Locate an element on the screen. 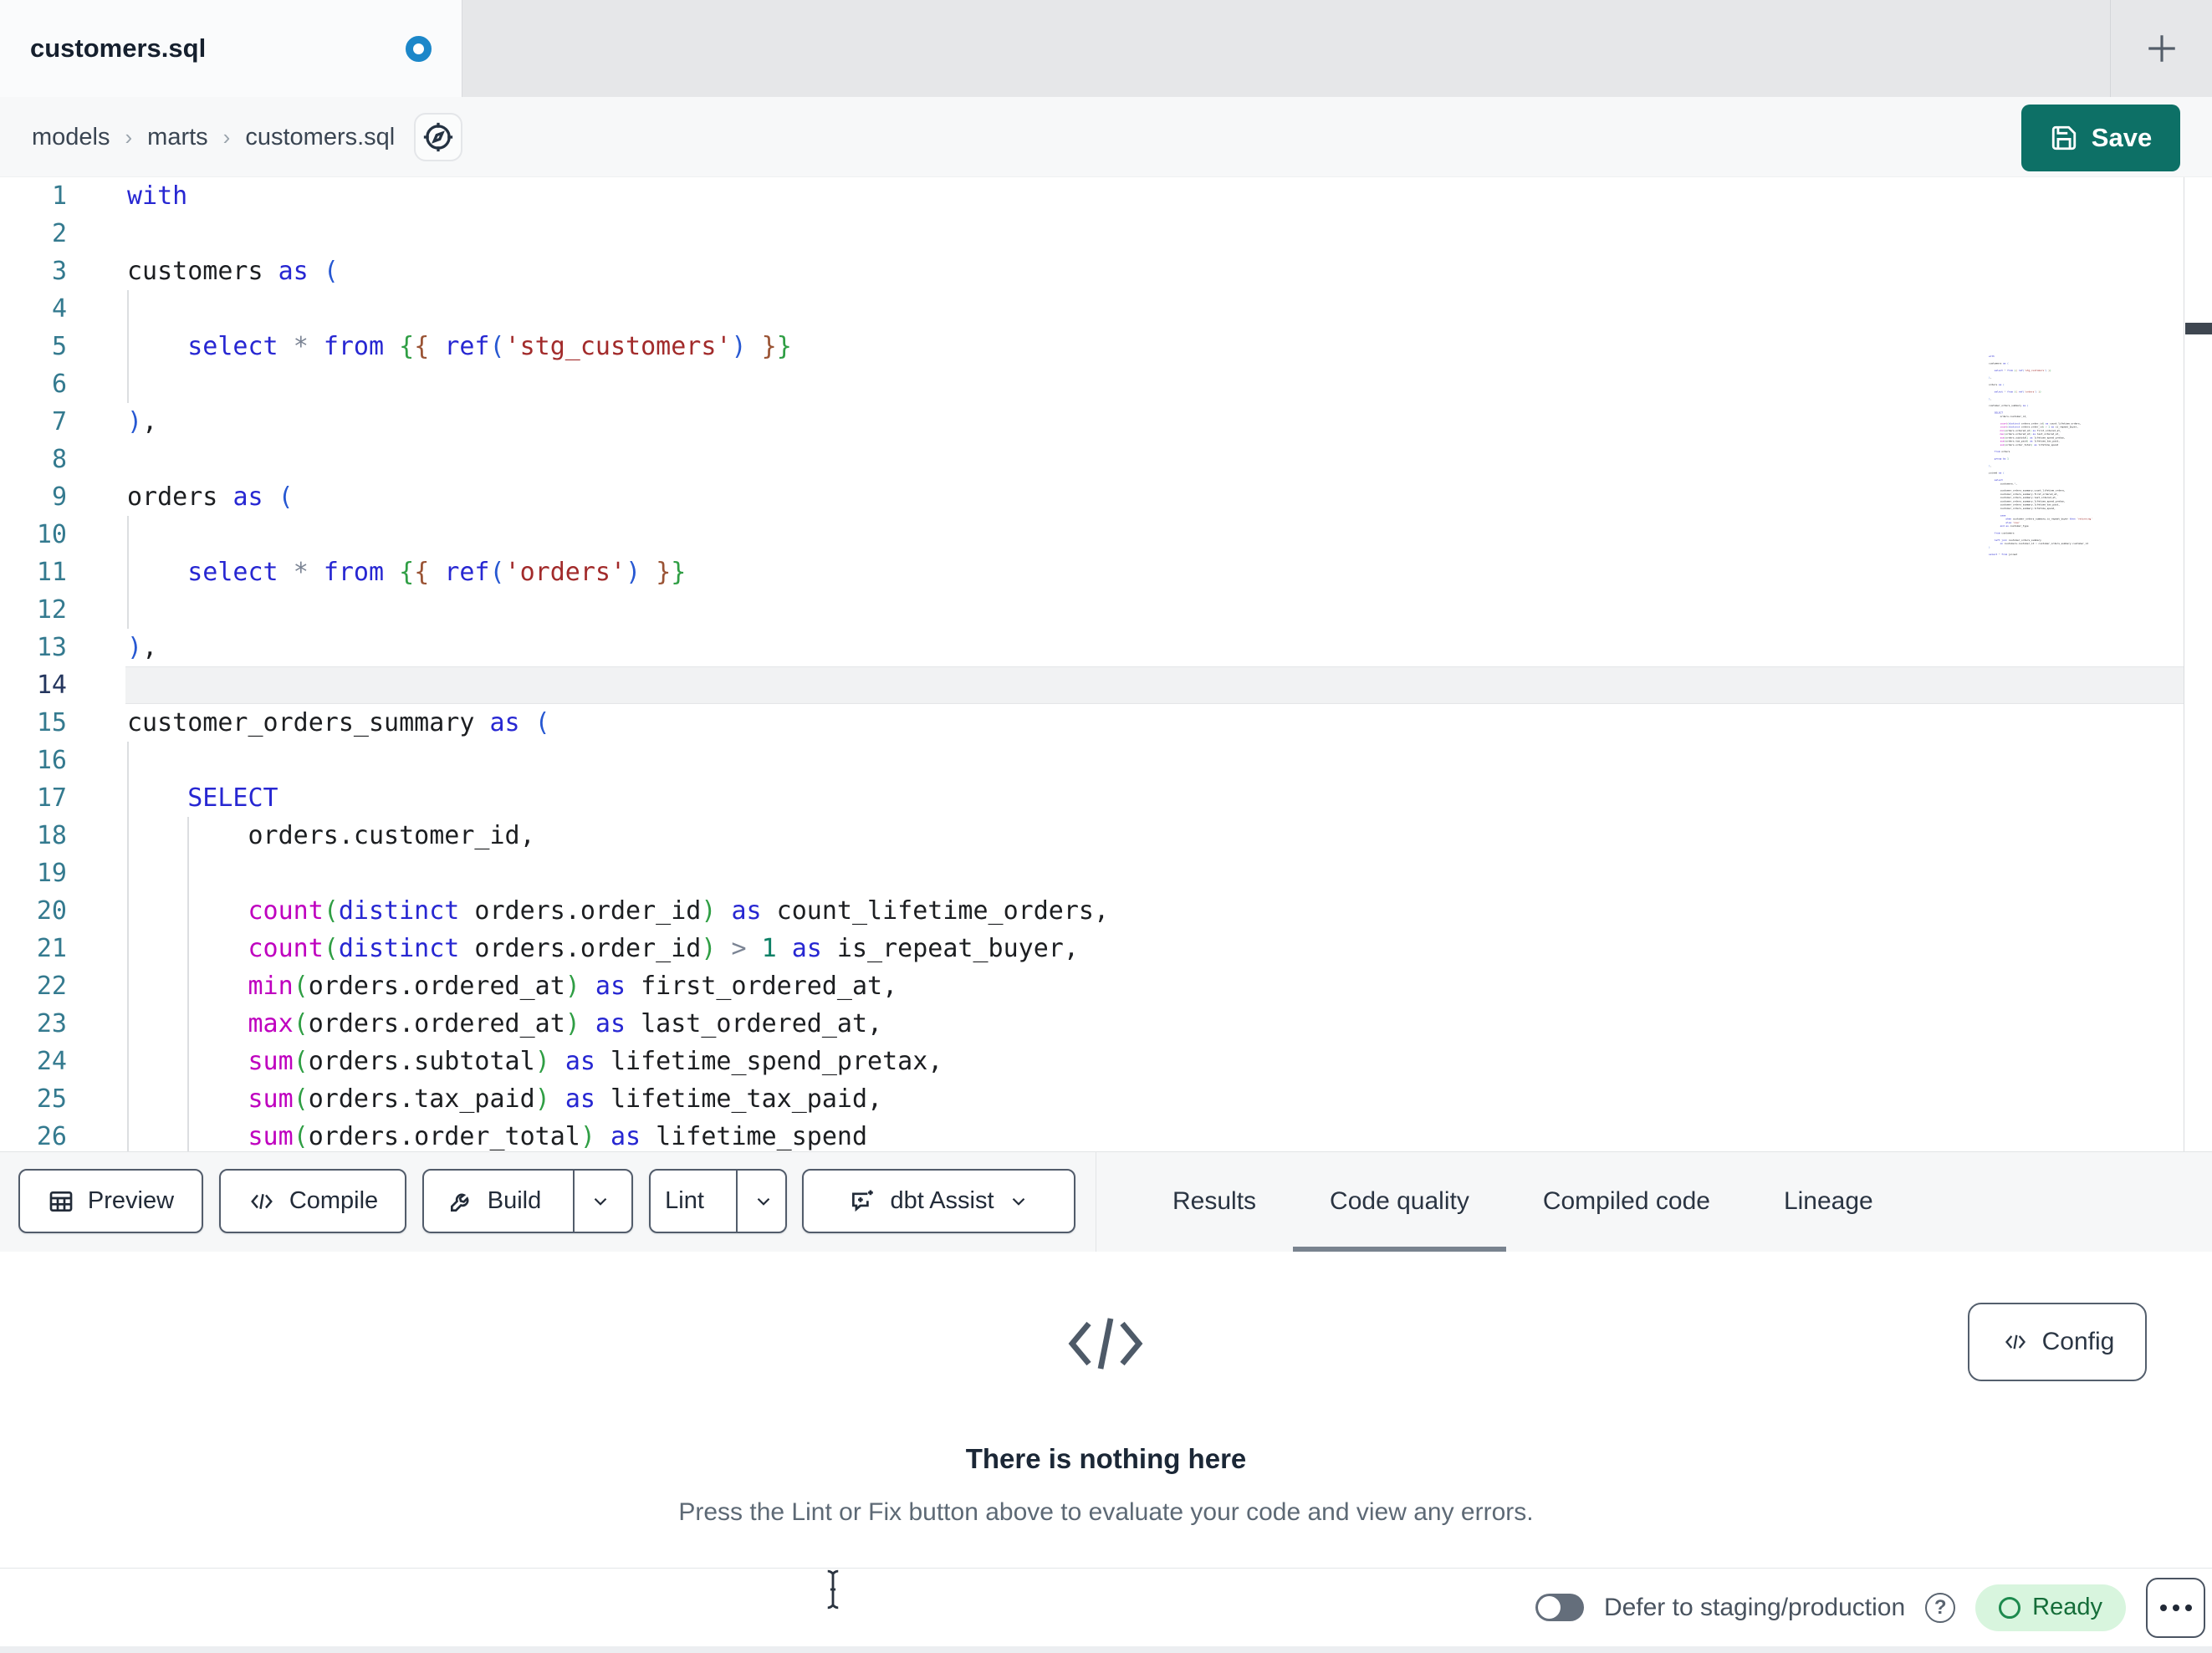 This screenshot has width=2212, height=1653. preview-button: Preview is located at coordinates (111, 1201).